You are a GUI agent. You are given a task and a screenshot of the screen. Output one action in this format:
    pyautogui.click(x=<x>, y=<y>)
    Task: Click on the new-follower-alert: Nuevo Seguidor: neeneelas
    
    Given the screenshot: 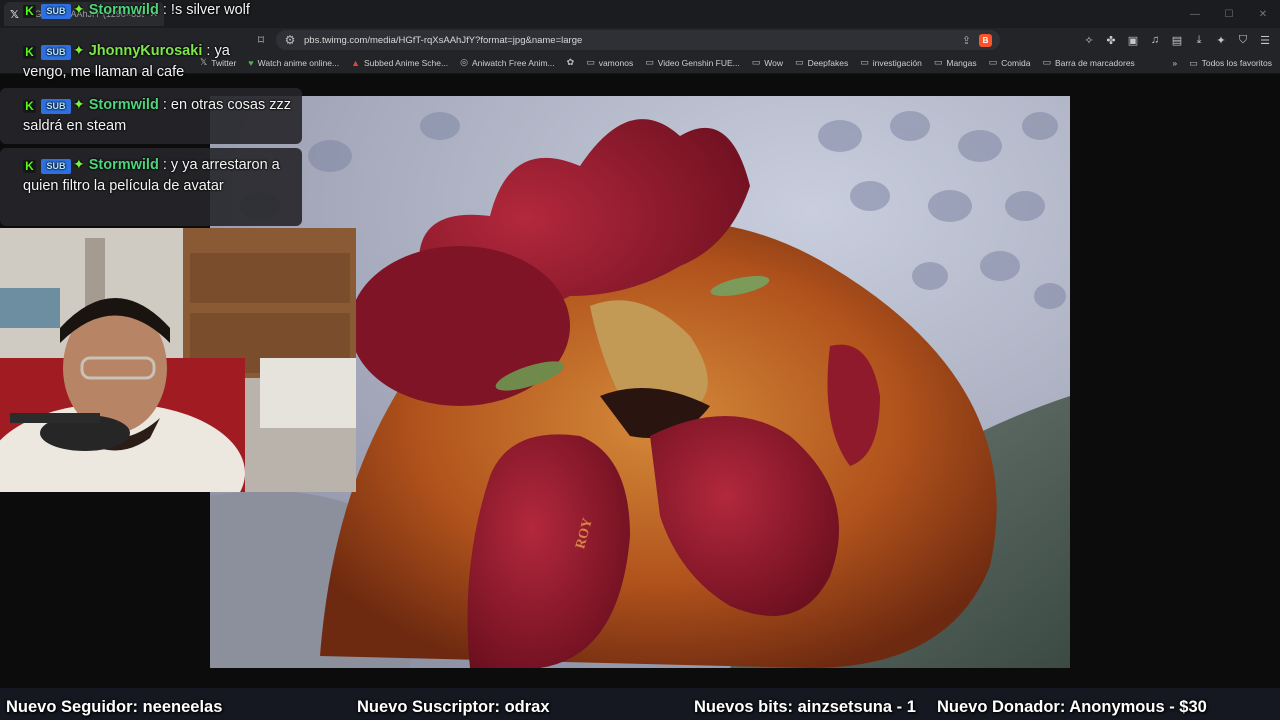 What is the action you would take?
    pyautogui.click(x=114, y=707)
    